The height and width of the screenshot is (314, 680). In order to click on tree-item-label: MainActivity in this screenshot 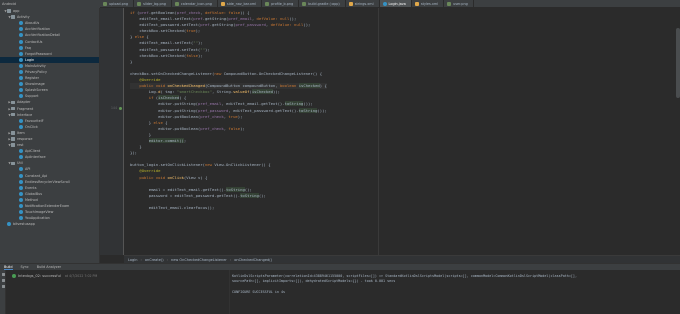, I will do `click(35, 65)`.